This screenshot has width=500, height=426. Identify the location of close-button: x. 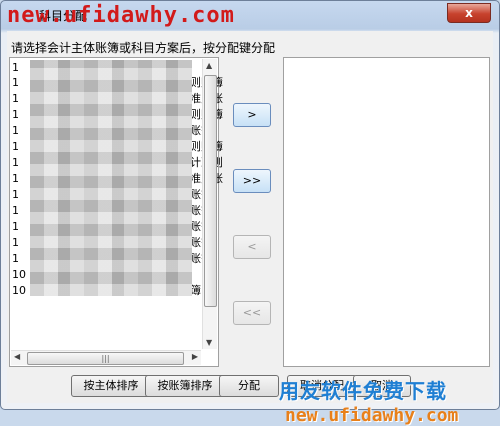
(469, 13).